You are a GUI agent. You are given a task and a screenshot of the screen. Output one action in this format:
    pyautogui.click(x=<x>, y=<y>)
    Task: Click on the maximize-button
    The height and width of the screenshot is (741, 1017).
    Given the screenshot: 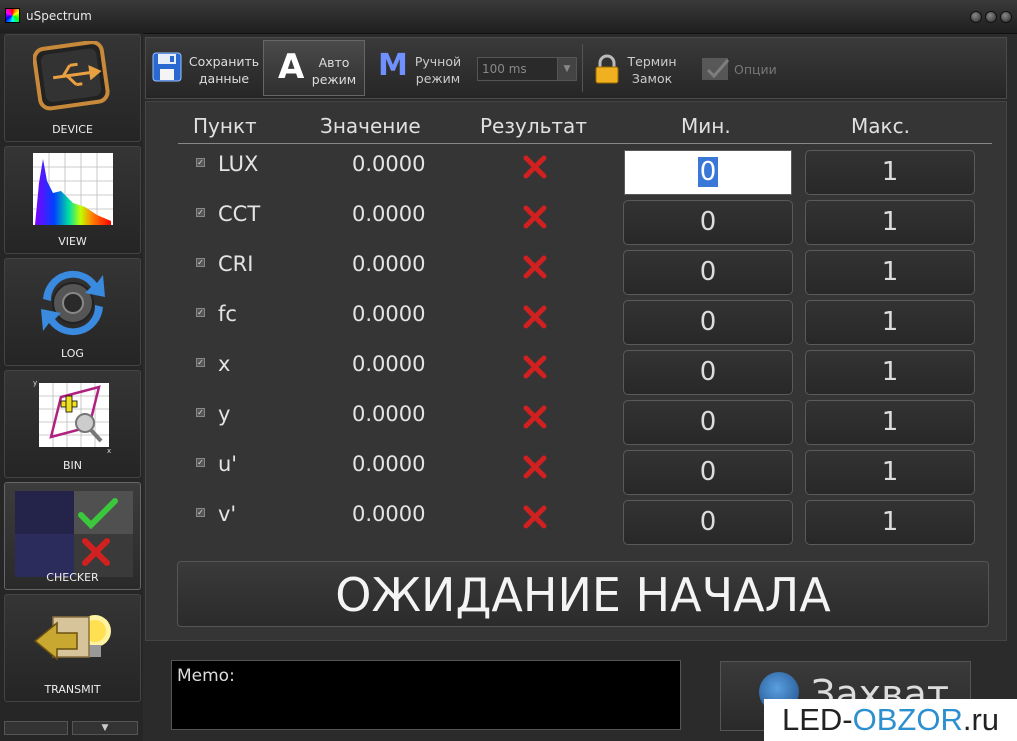 What is the action you would take?
    pyautogui.click(x=991, y=17)
    